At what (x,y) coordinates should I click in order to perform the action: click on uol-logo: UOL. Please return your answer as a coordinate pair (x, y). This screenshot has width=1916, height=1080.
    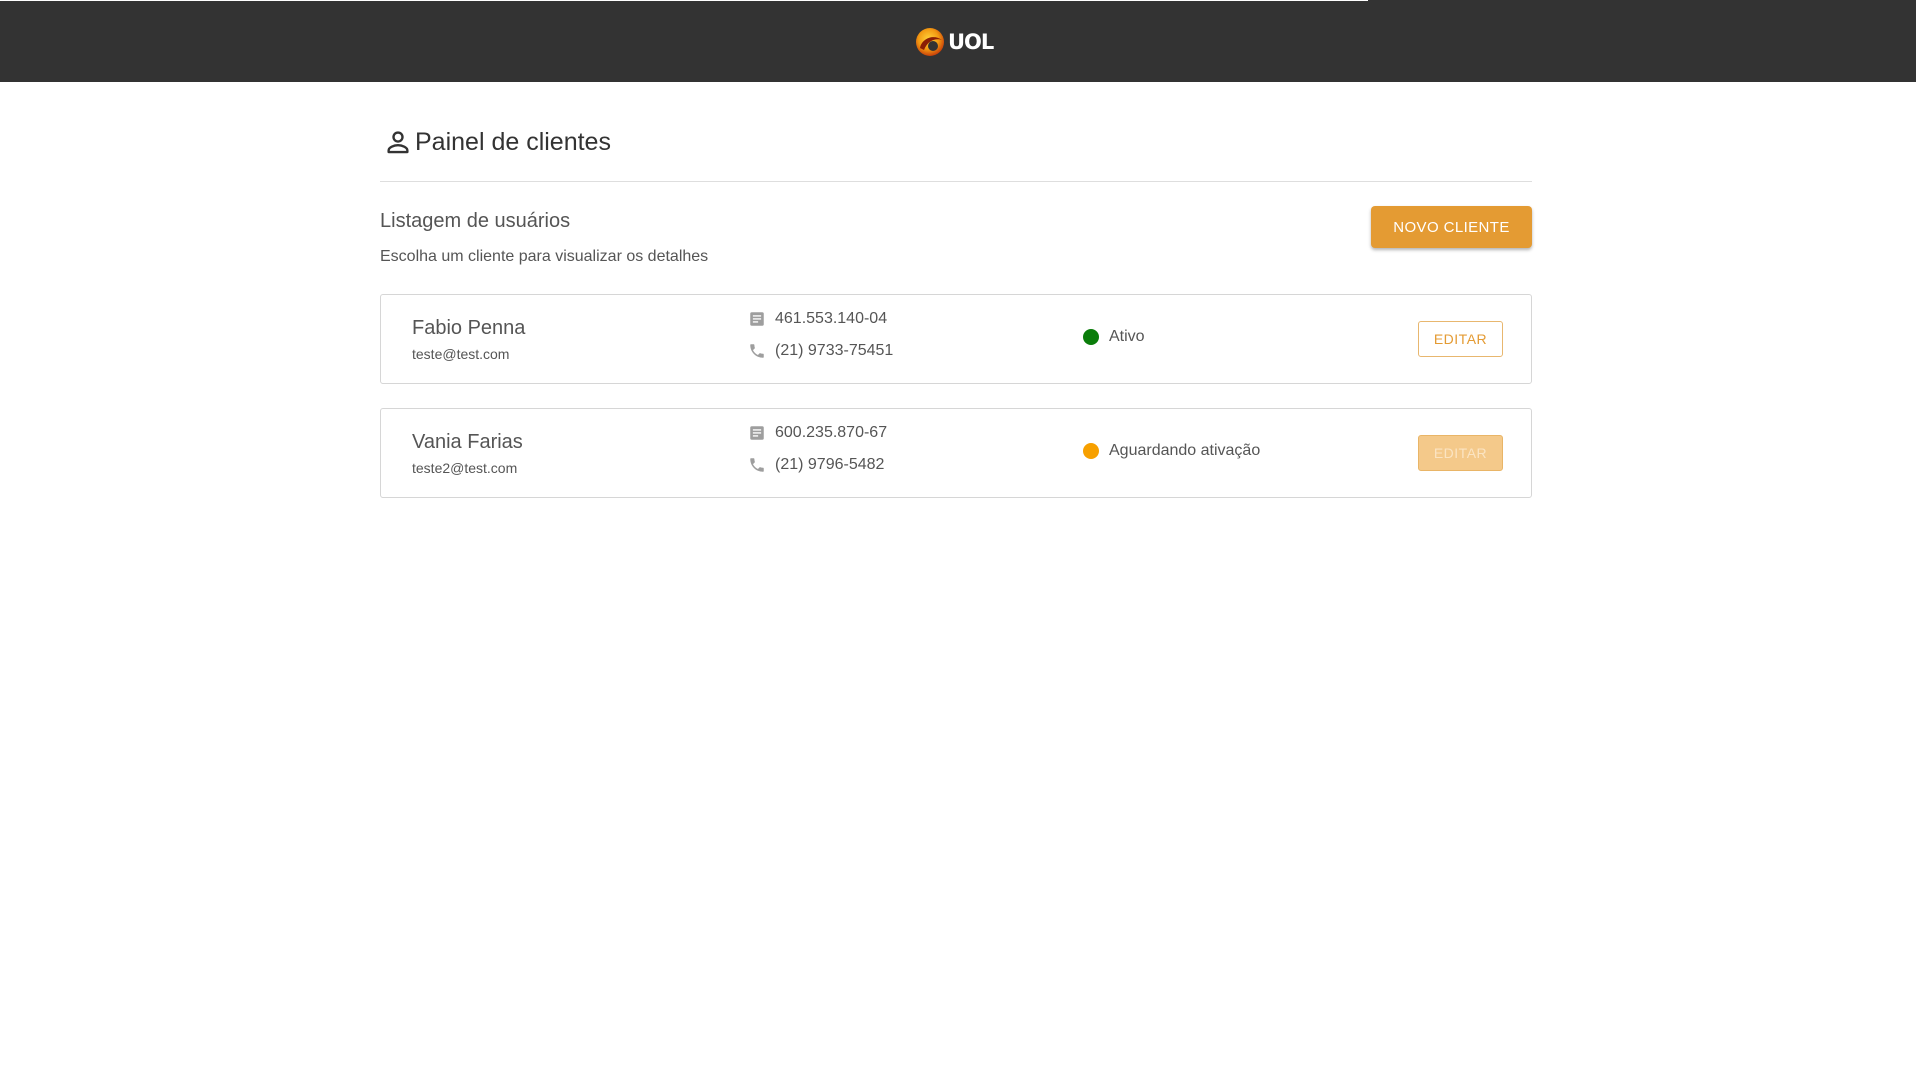
    Looking at the image, I should click on (954, 42).